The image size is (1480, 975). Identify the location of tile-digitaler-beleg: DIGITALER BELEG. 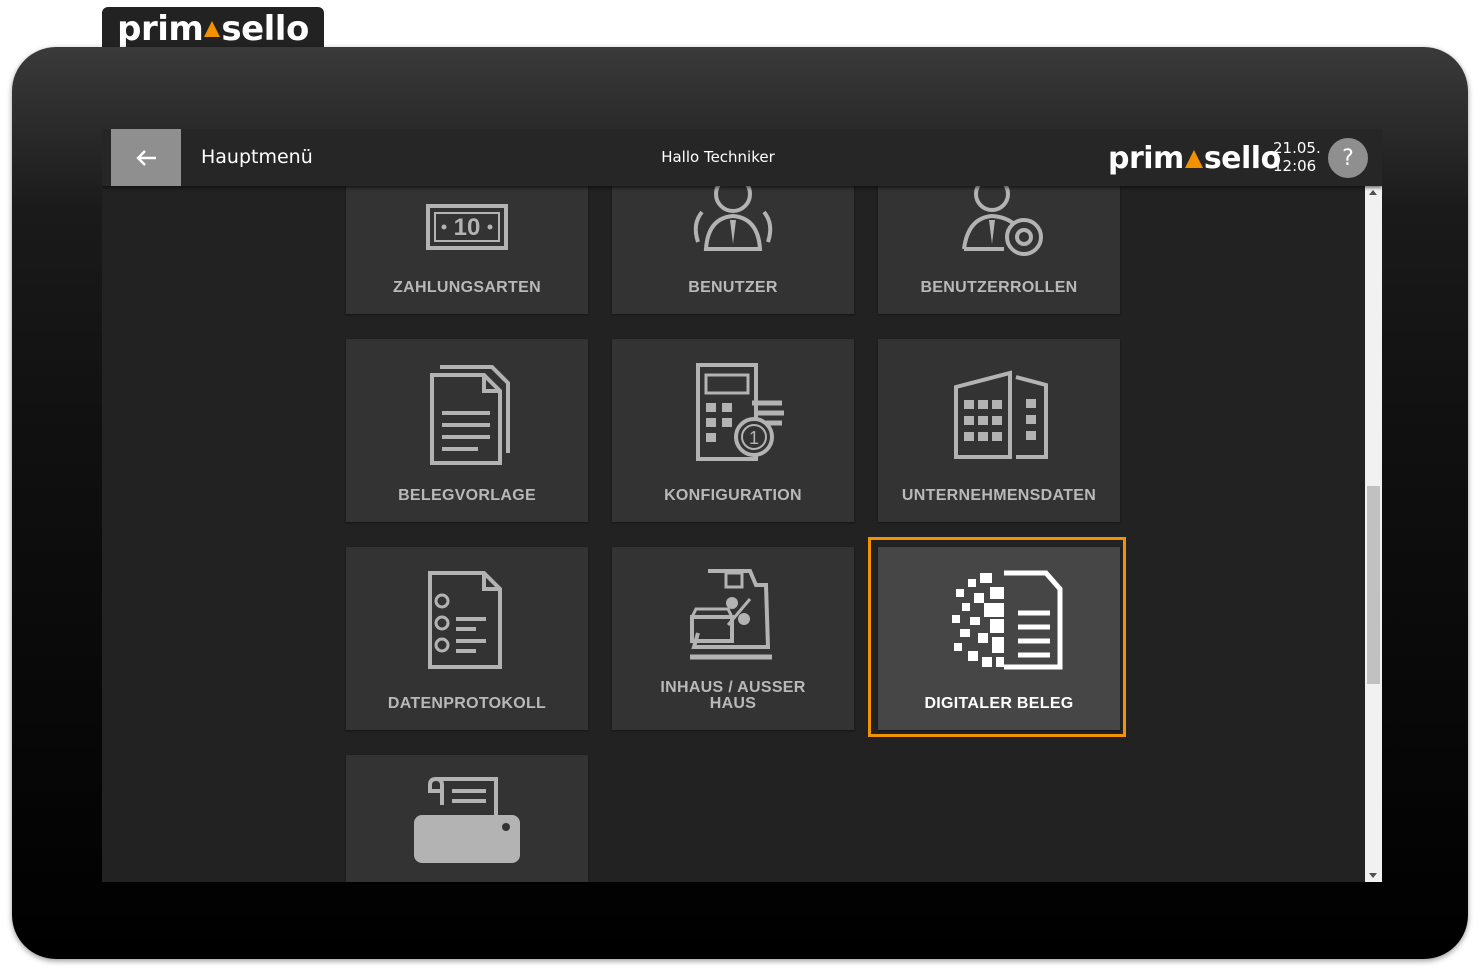
(999, 638).